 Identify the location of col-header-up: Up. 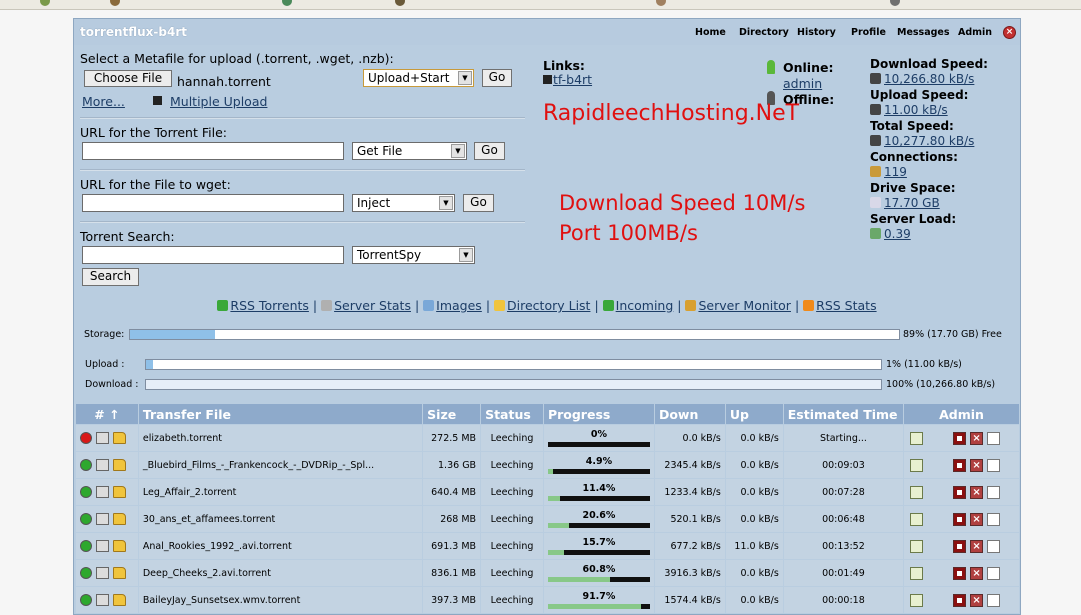
(754, 414).